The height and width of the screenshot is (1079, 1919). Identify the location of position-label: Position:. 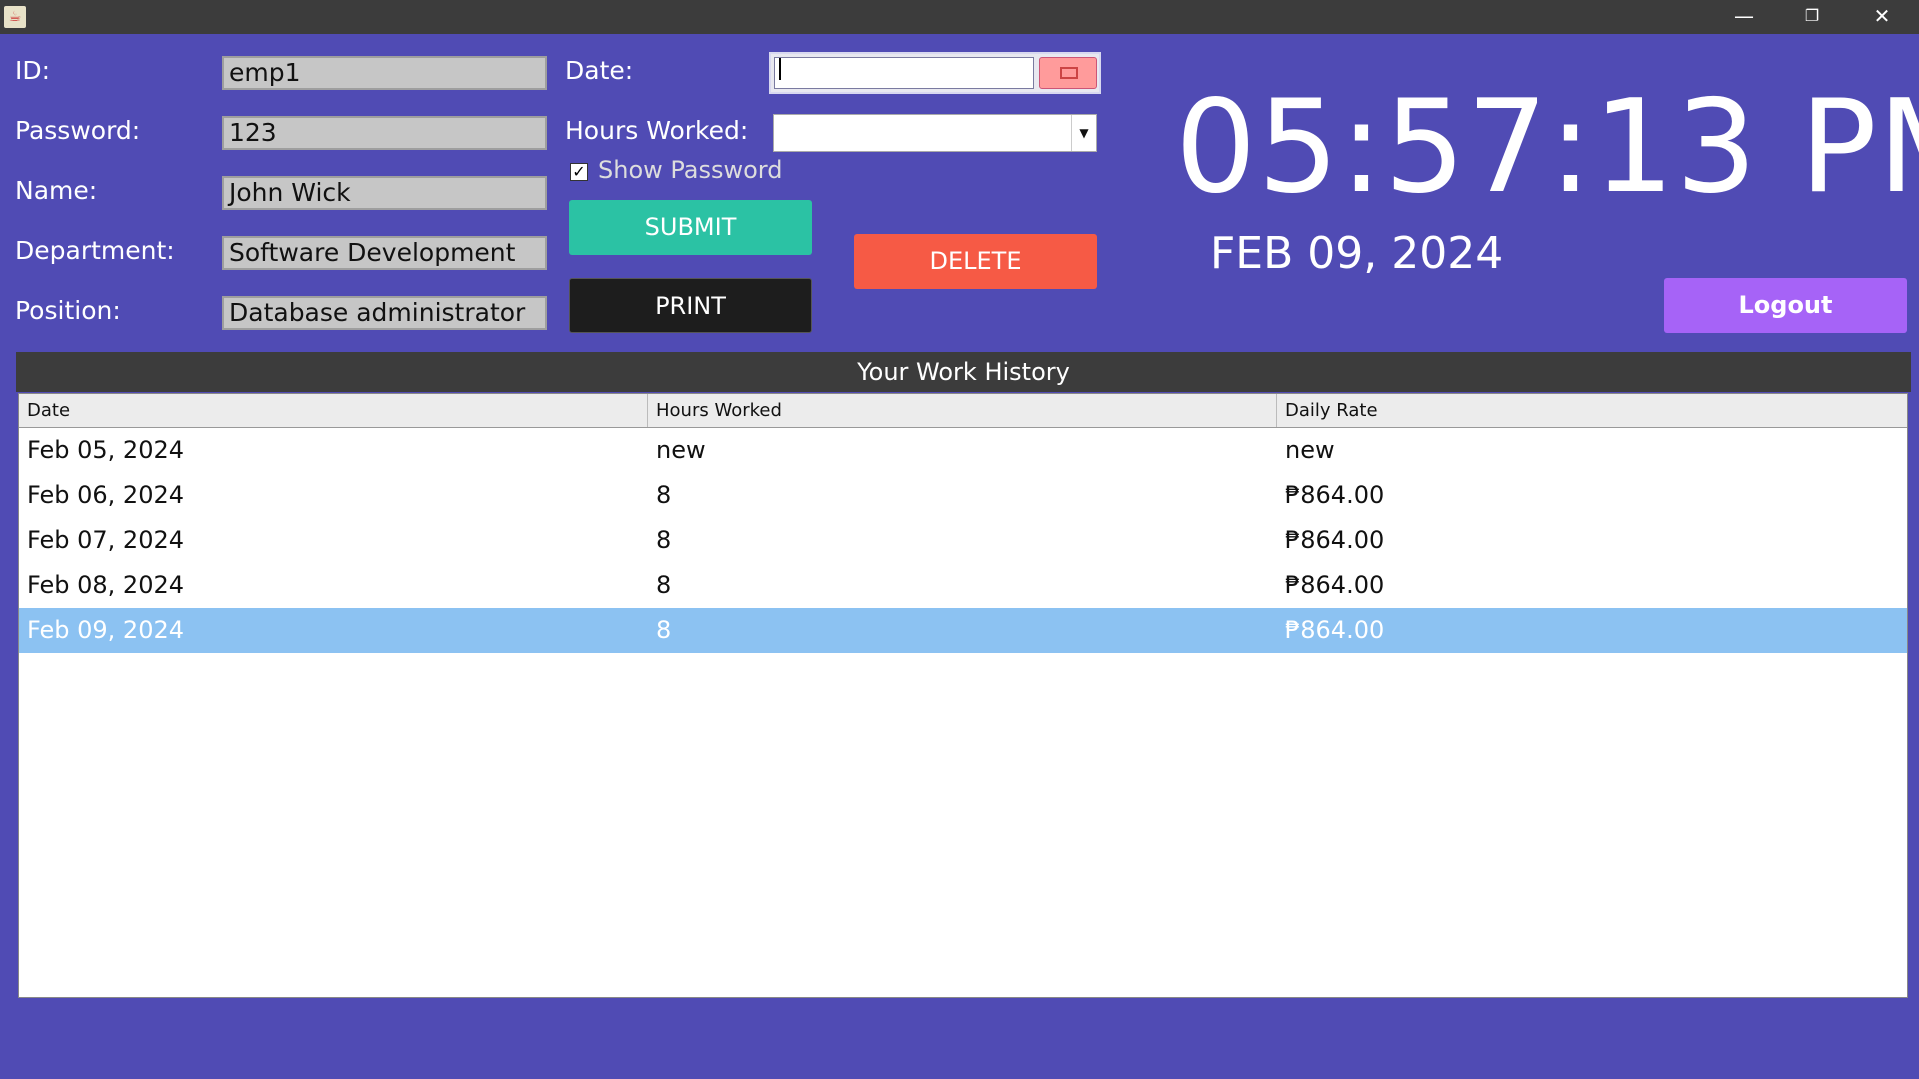
(68, 310).